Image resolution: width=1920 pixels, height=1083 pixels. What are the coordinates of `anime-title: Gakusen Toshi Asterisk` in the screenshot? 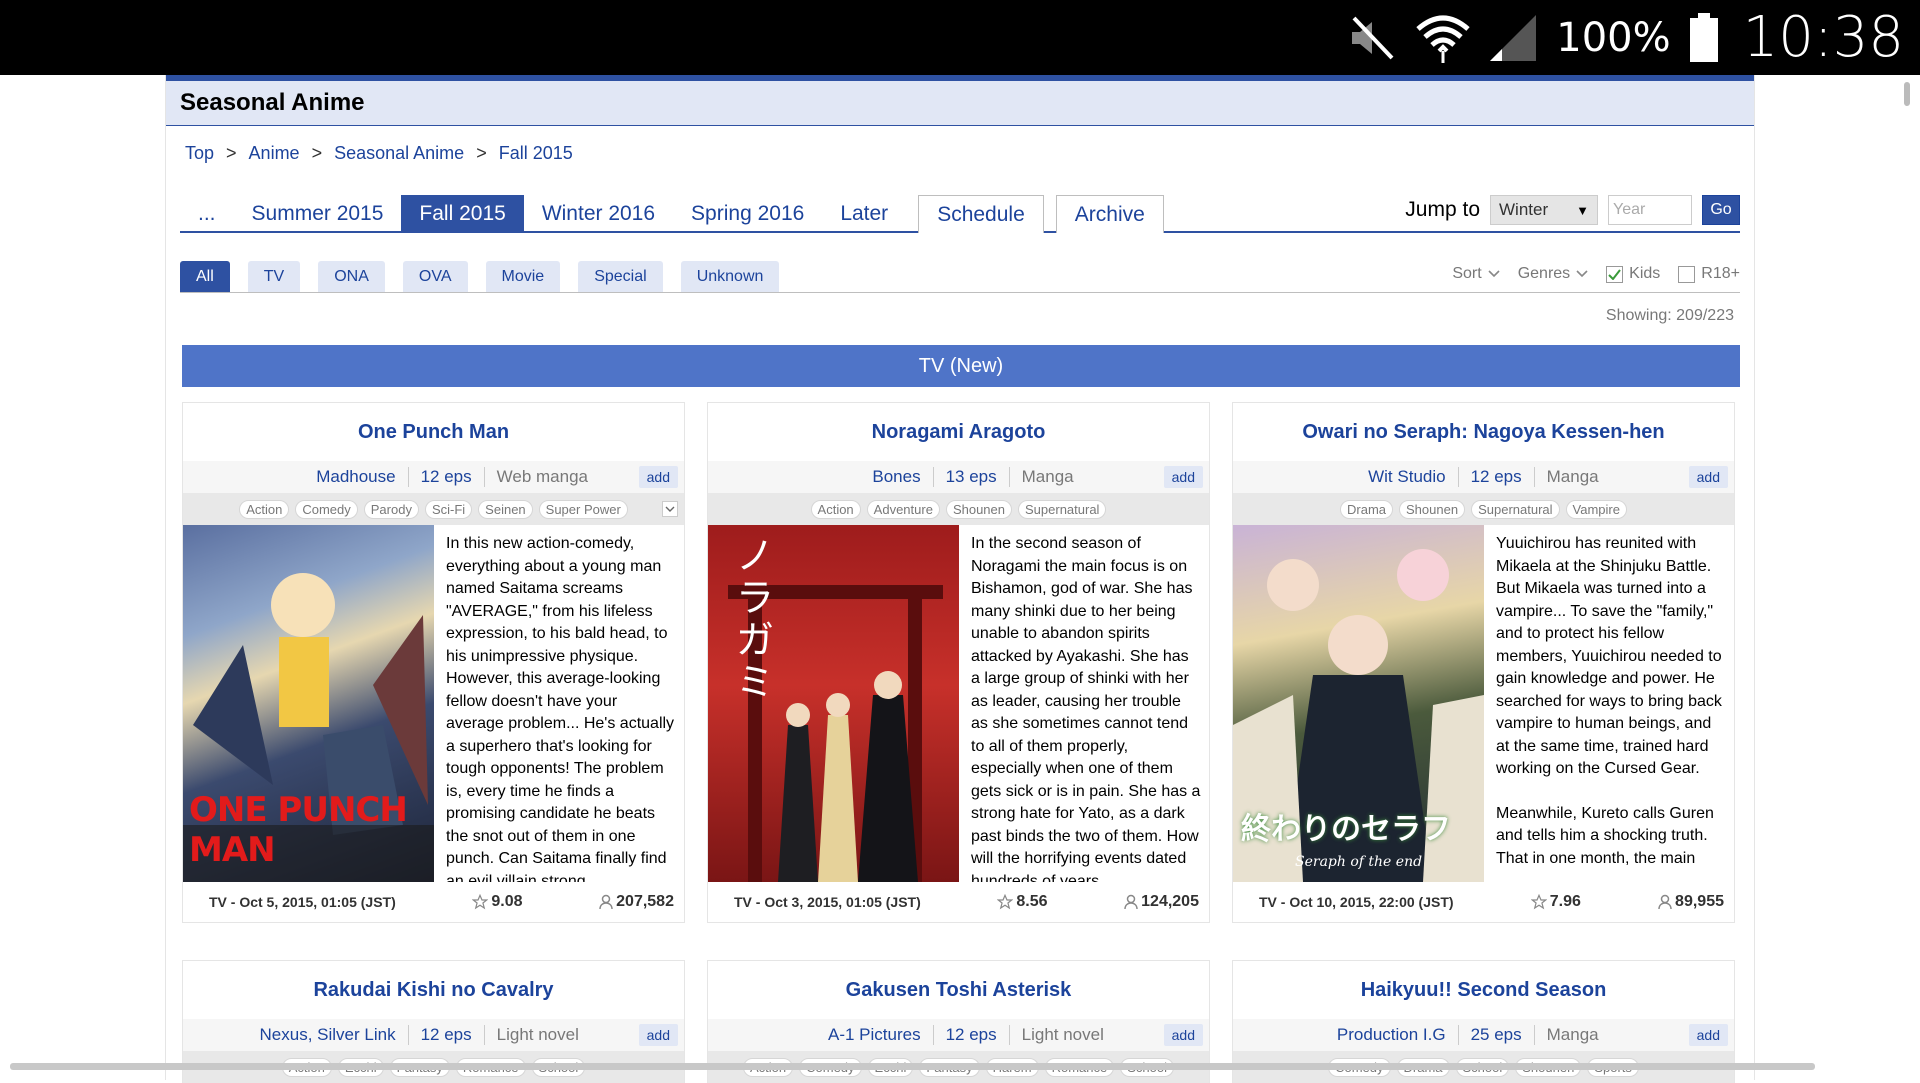 It's located at (958, 990).